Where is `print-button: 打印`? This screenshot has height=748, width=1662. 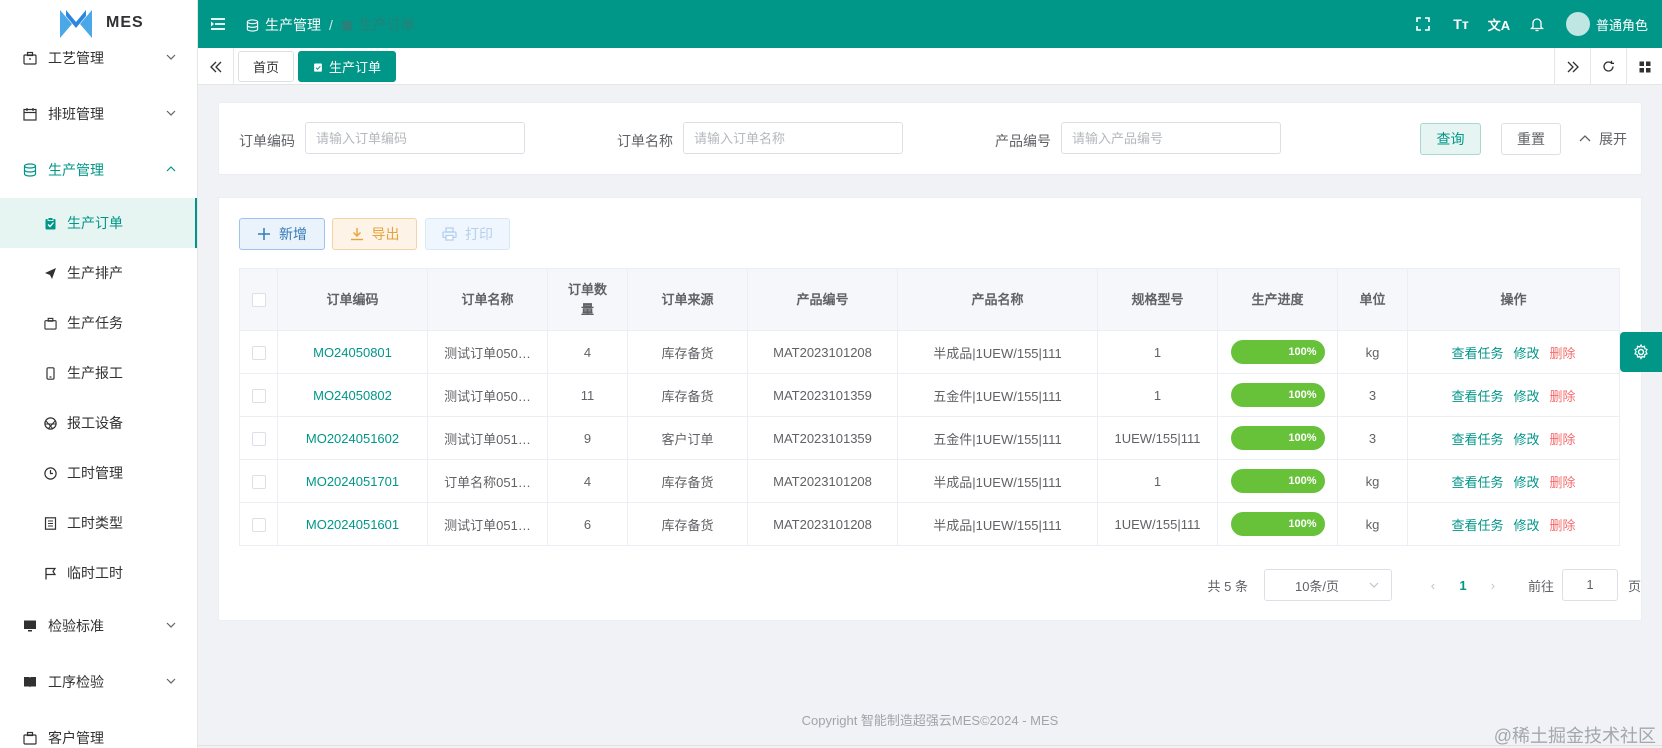
print-button: 打印 is located at coordinates (467, 234).